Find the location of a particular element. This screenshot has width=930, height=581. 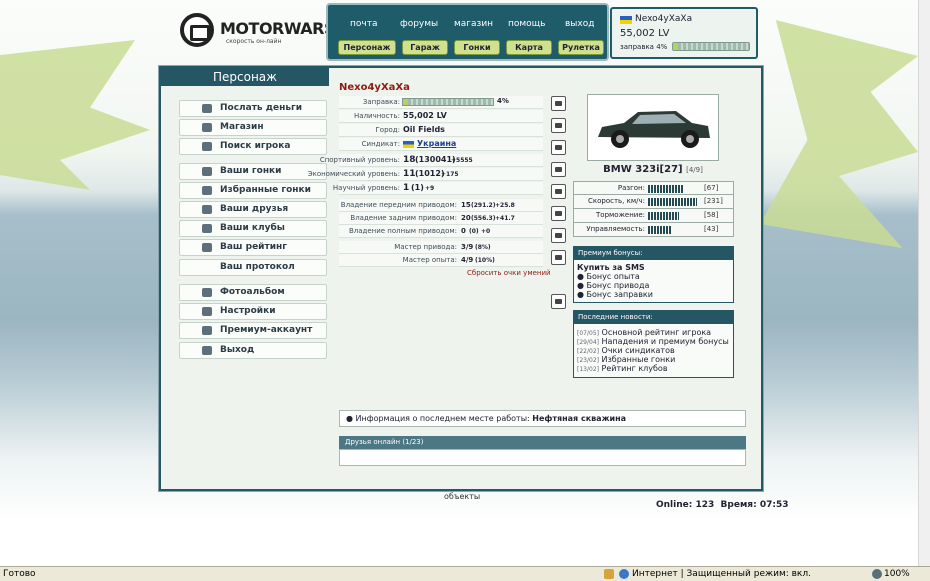

zone-text: Интернет | Защищенный режим: вкл. is located at coordinates (721, 574).